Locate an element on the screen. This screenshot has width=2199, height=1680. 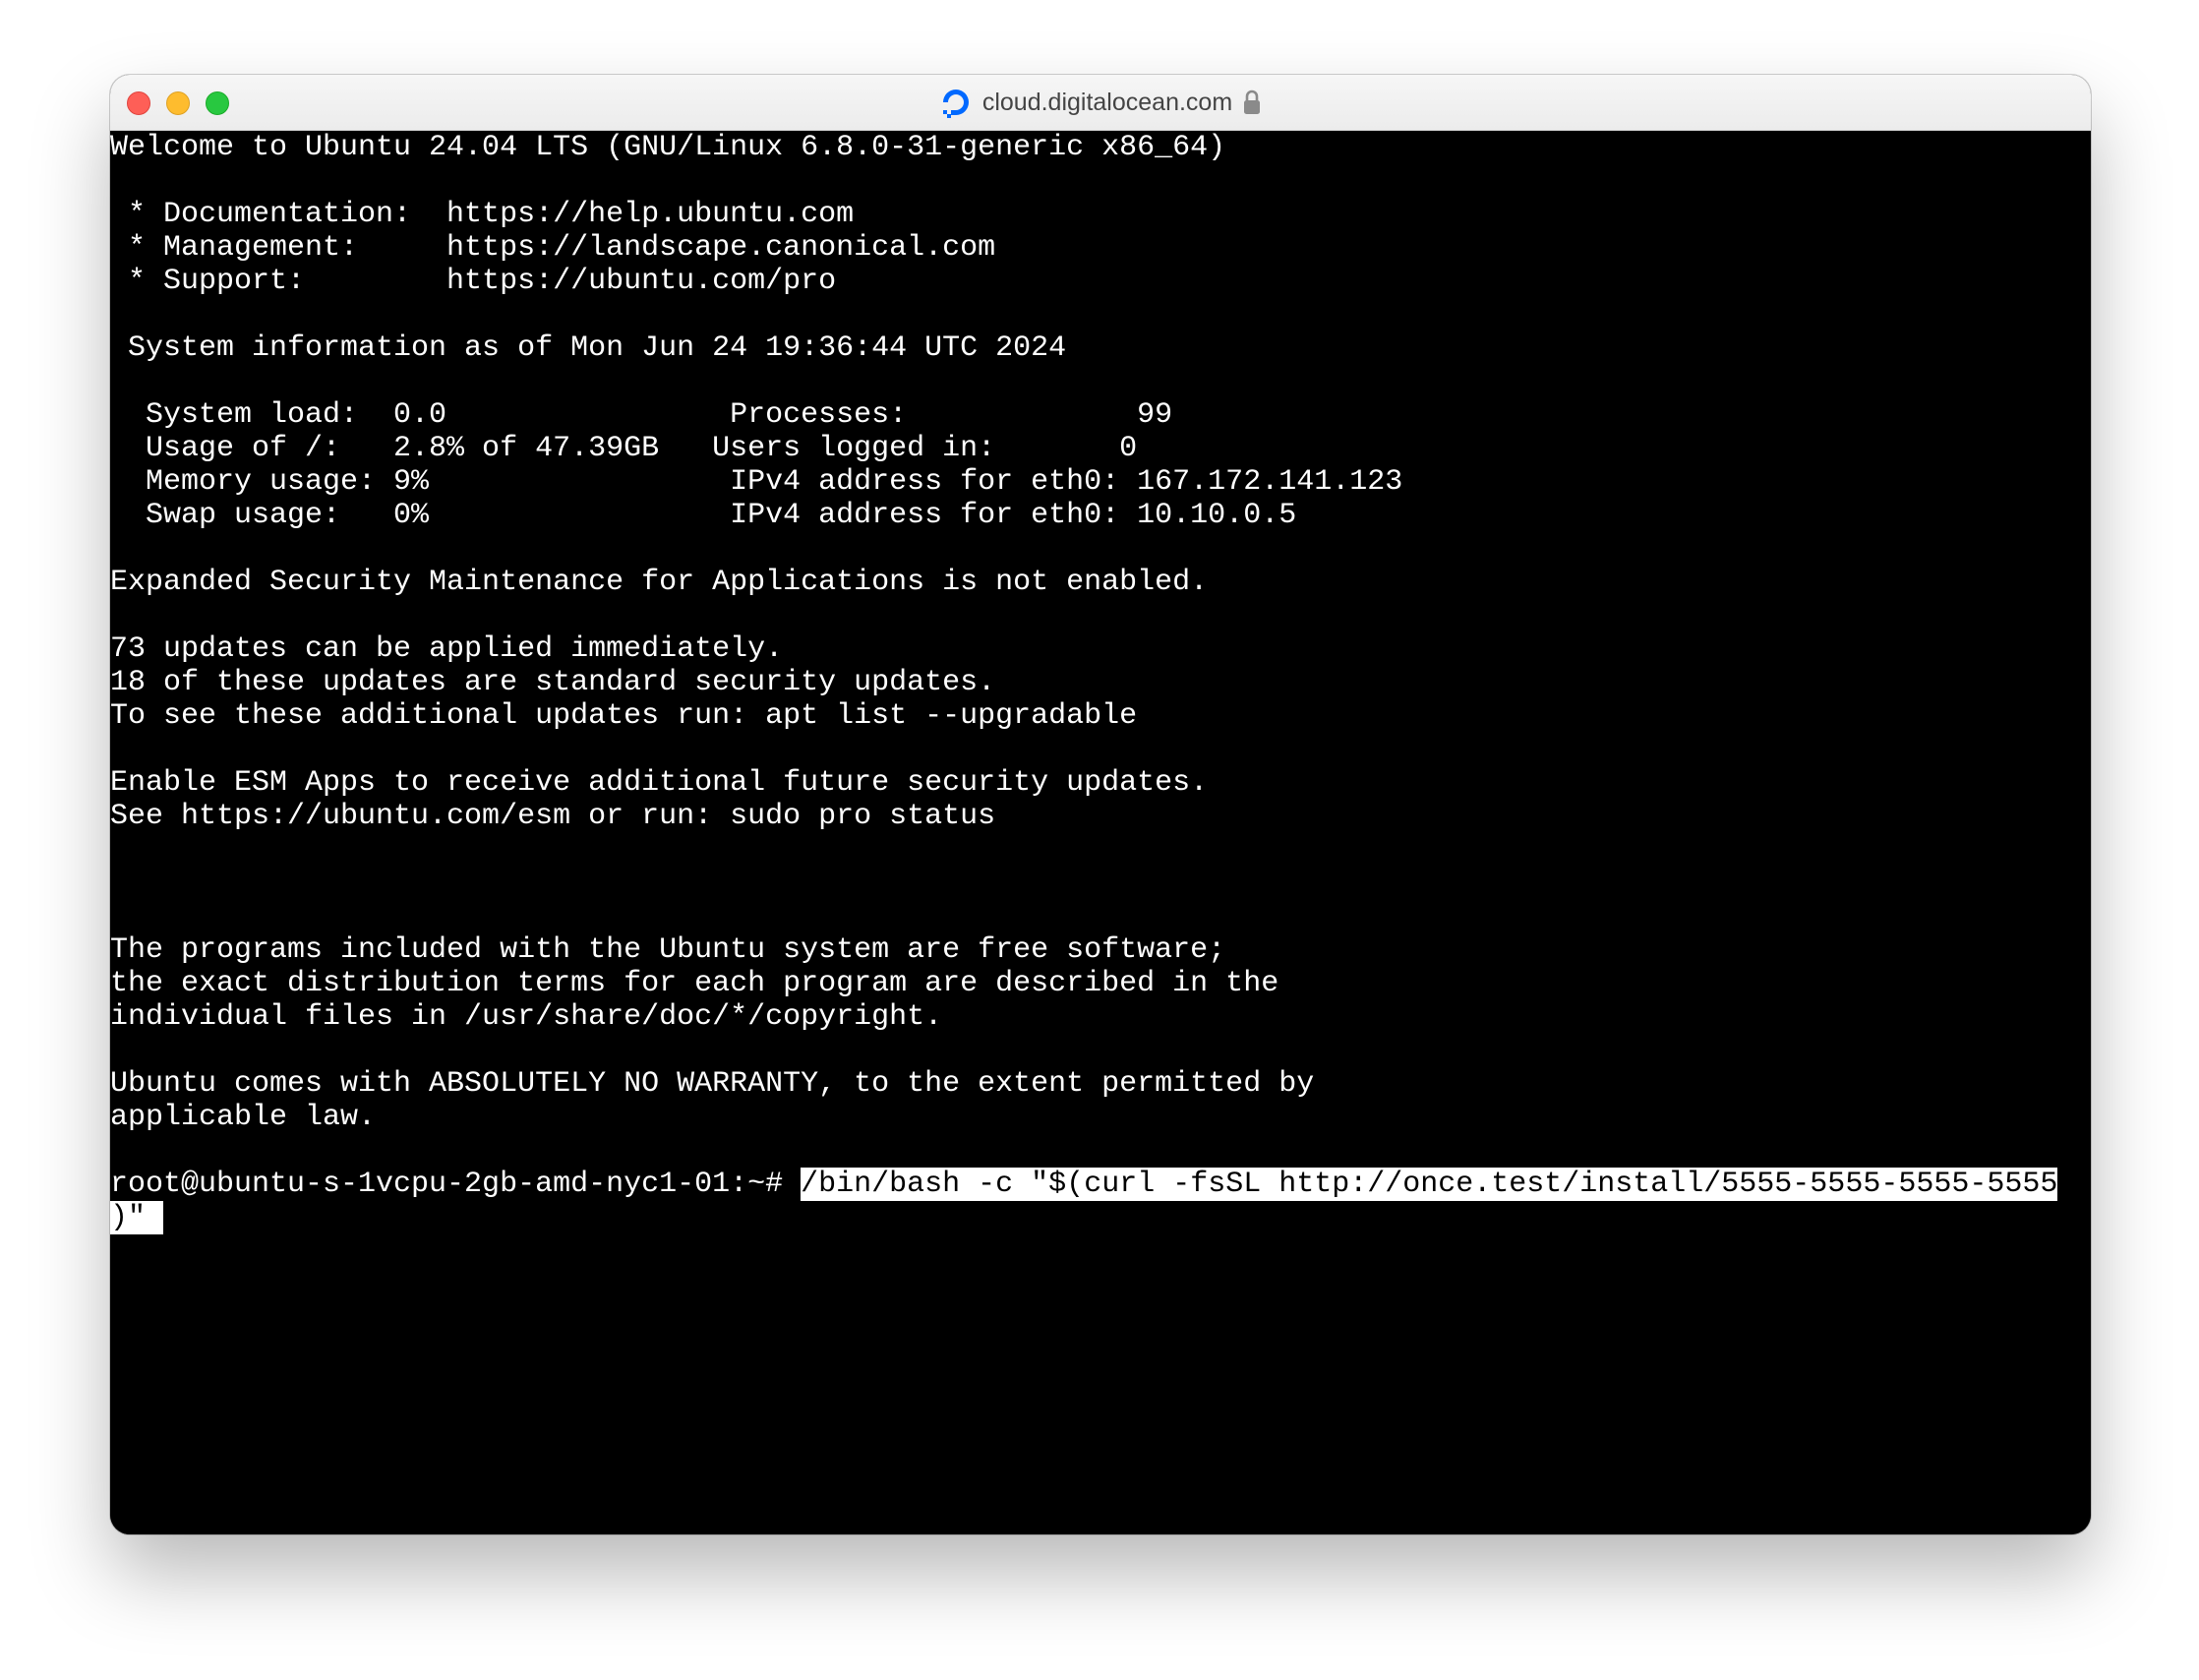
lock-icon is located at coordinates (1253, 102).